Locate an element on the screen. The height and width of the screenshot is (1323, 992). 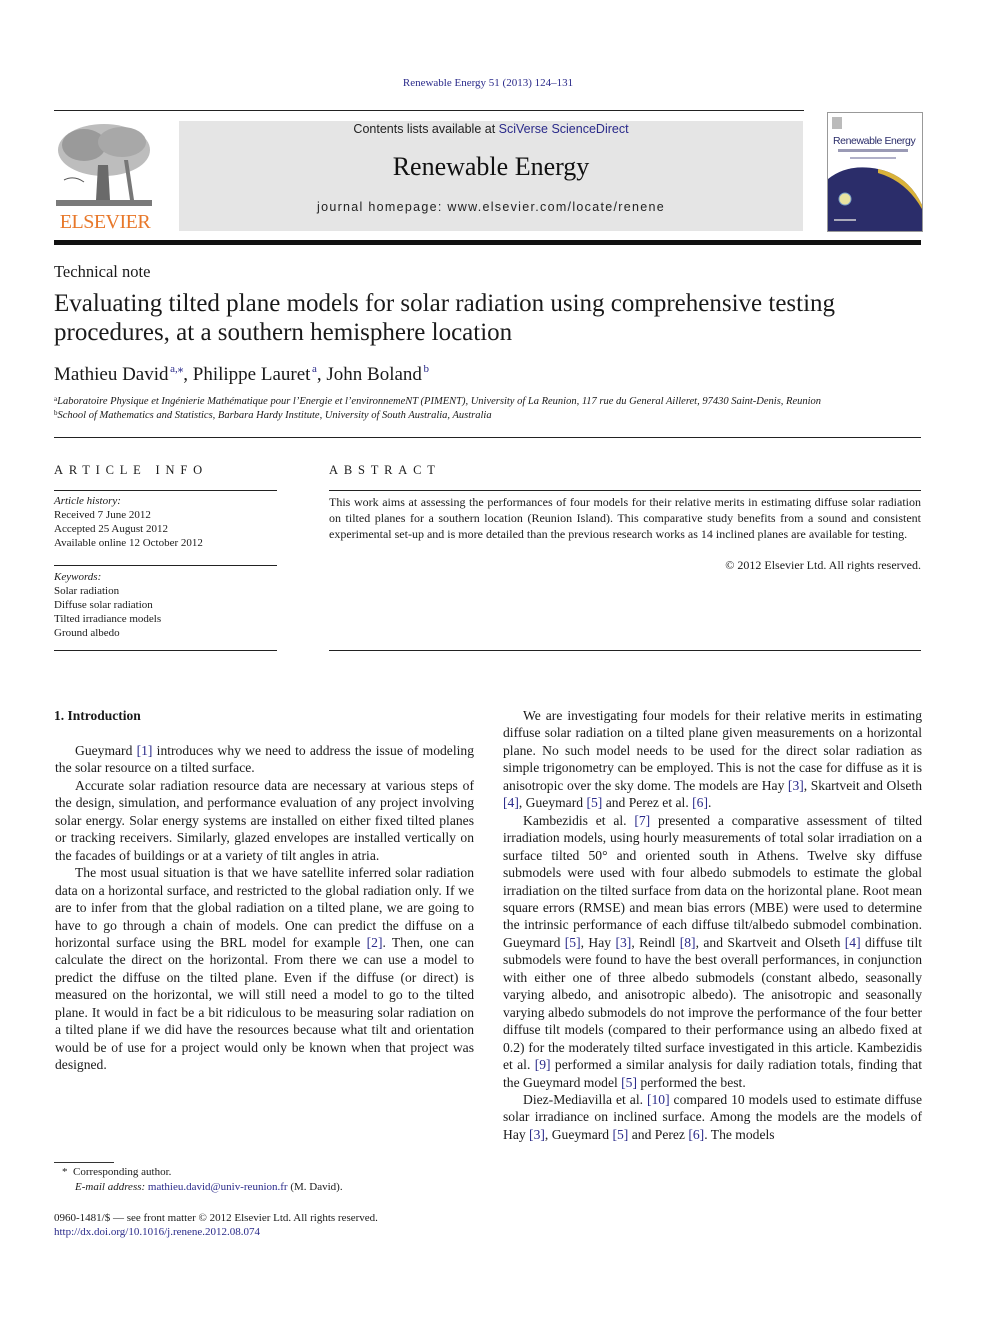
paragraph-text: performed the best. is located at coordinates (691, 1082).